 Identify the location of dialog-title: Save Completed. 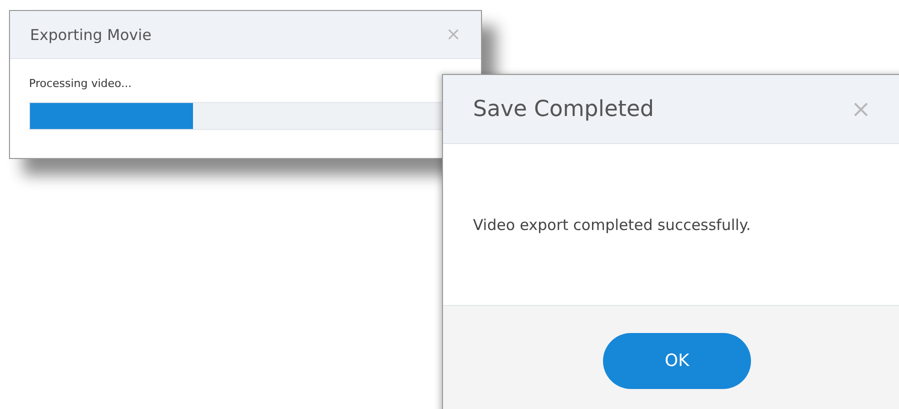
(563, 109).